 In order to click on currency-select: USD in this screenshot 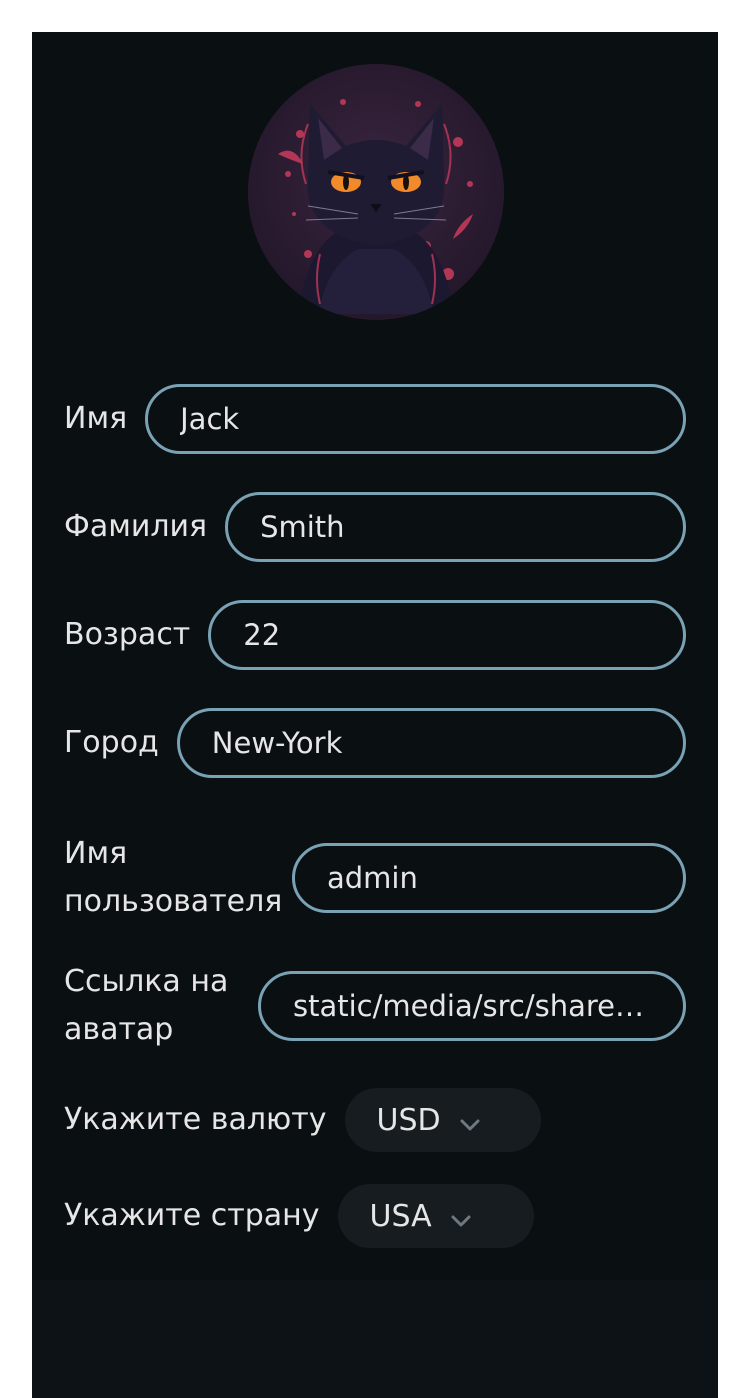, I will do `click(442, 1120)`.